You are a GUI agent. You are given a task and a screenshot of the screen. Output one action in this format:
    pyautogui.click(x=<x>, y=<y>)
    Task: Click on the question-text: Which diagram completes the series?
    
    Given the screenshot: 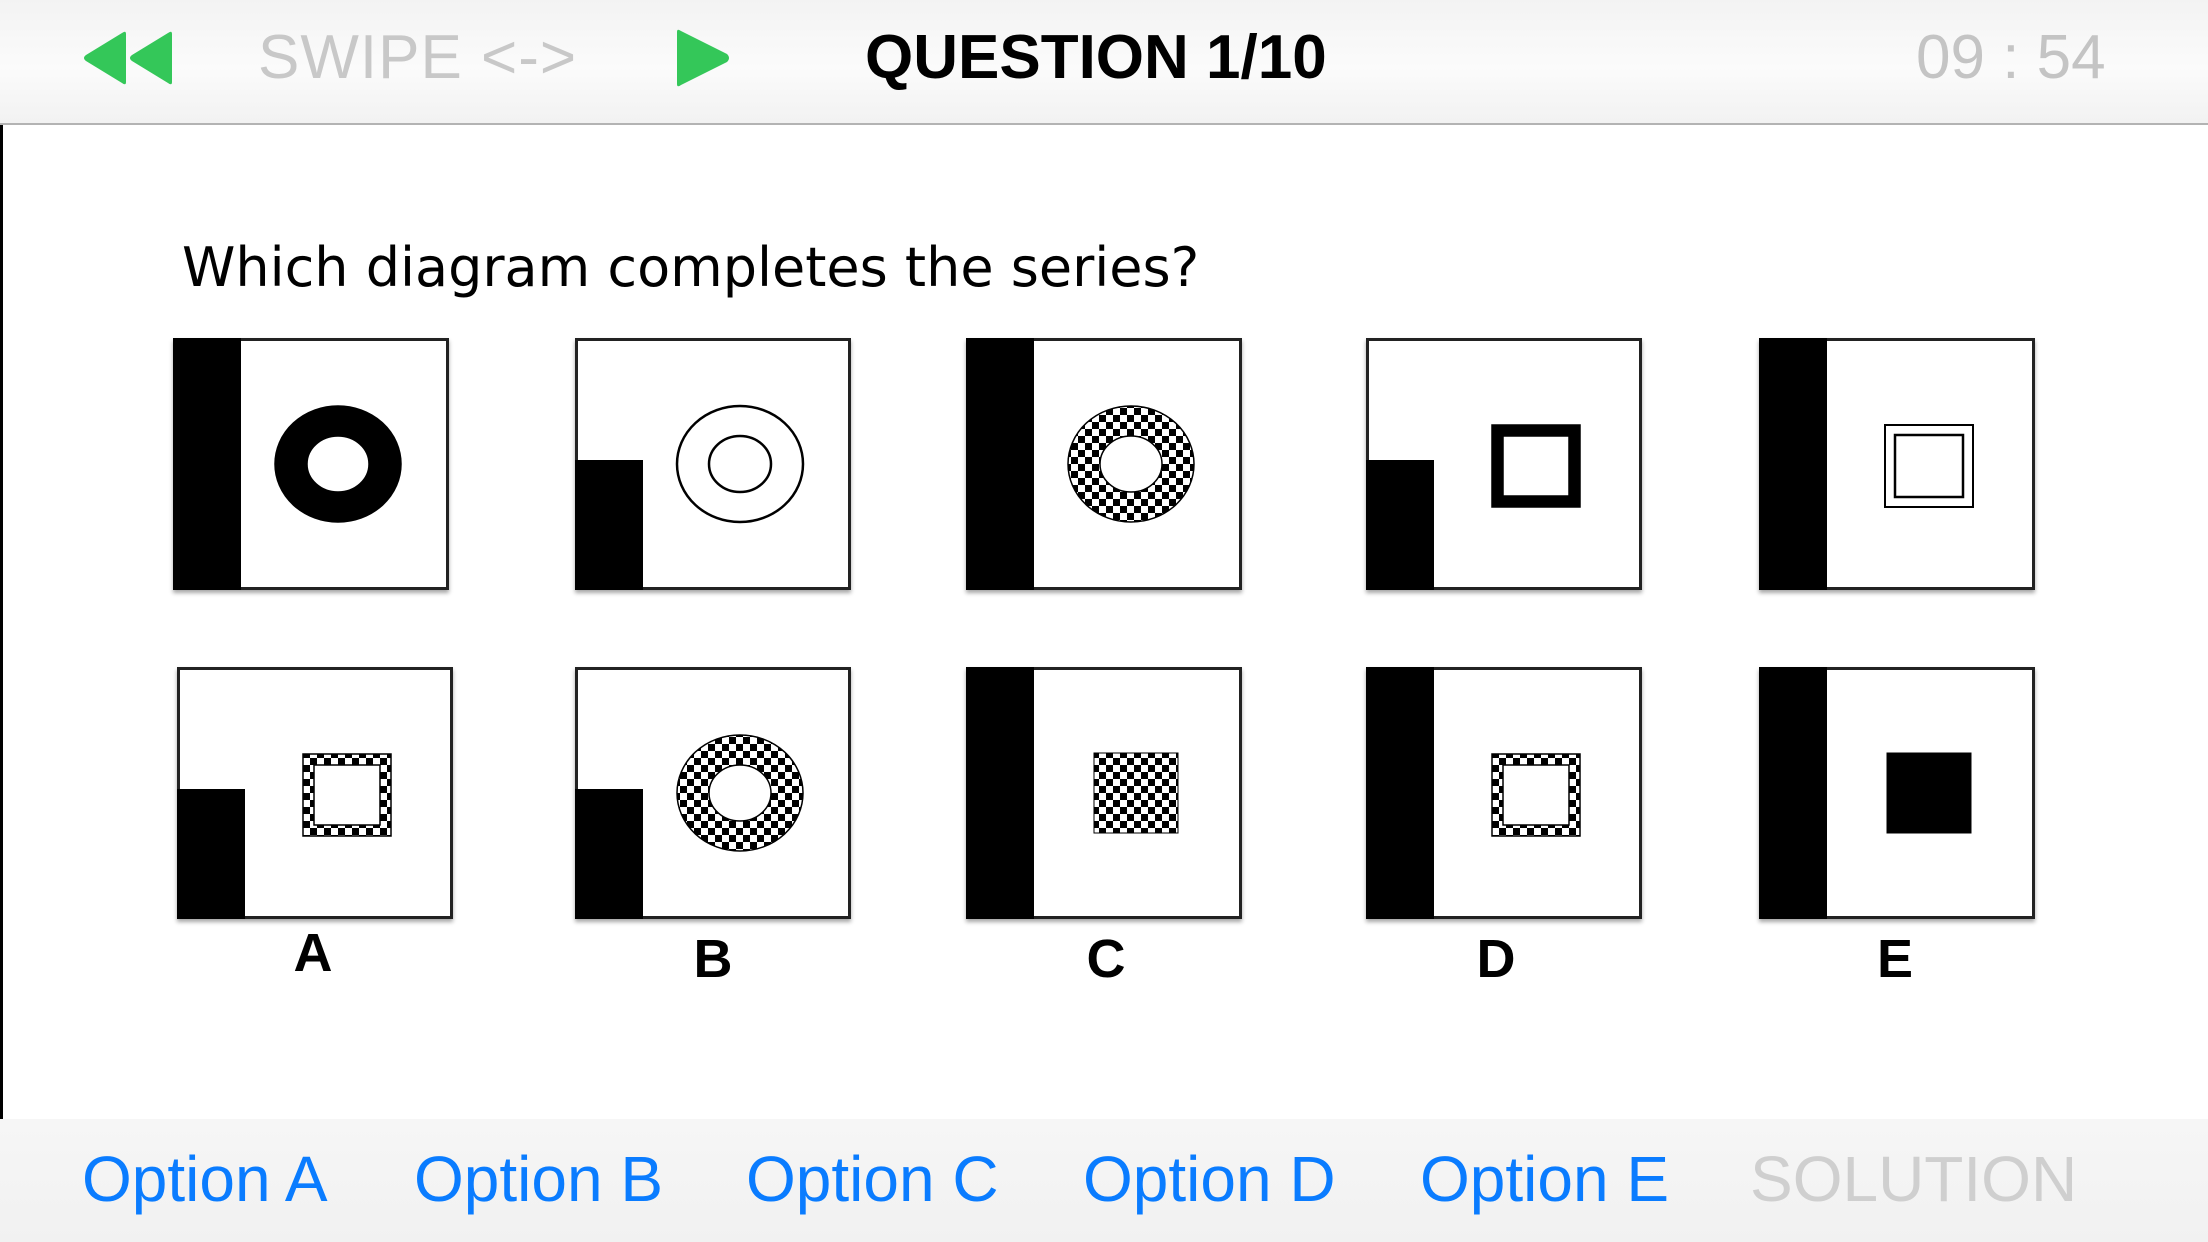 What is the action you would take?
    pyautogui.click(x=691, y=267)
    